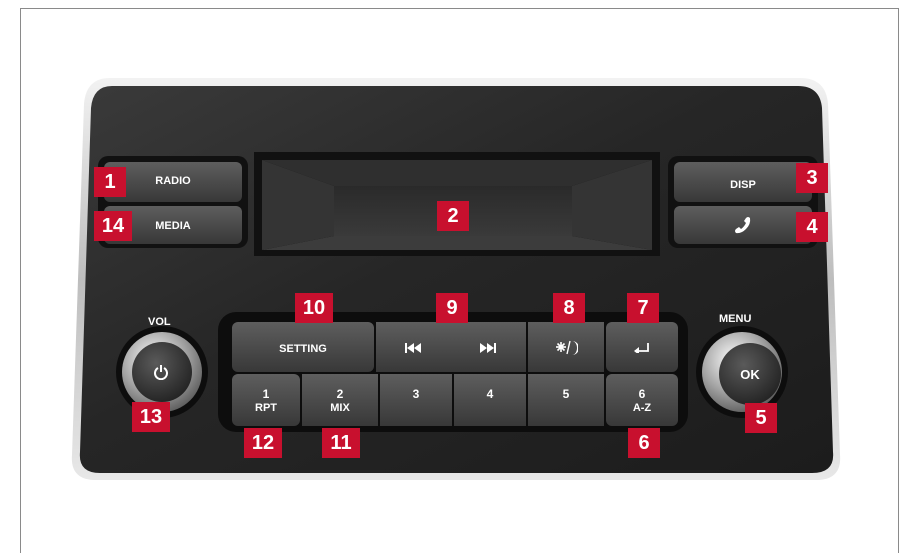 Image resolution: width=902 pixels, height=553 pixels. What do you see at coordinates (644, 443) in the screenshot?
I see `callout-6: 6` at bounding box center [644, 443].